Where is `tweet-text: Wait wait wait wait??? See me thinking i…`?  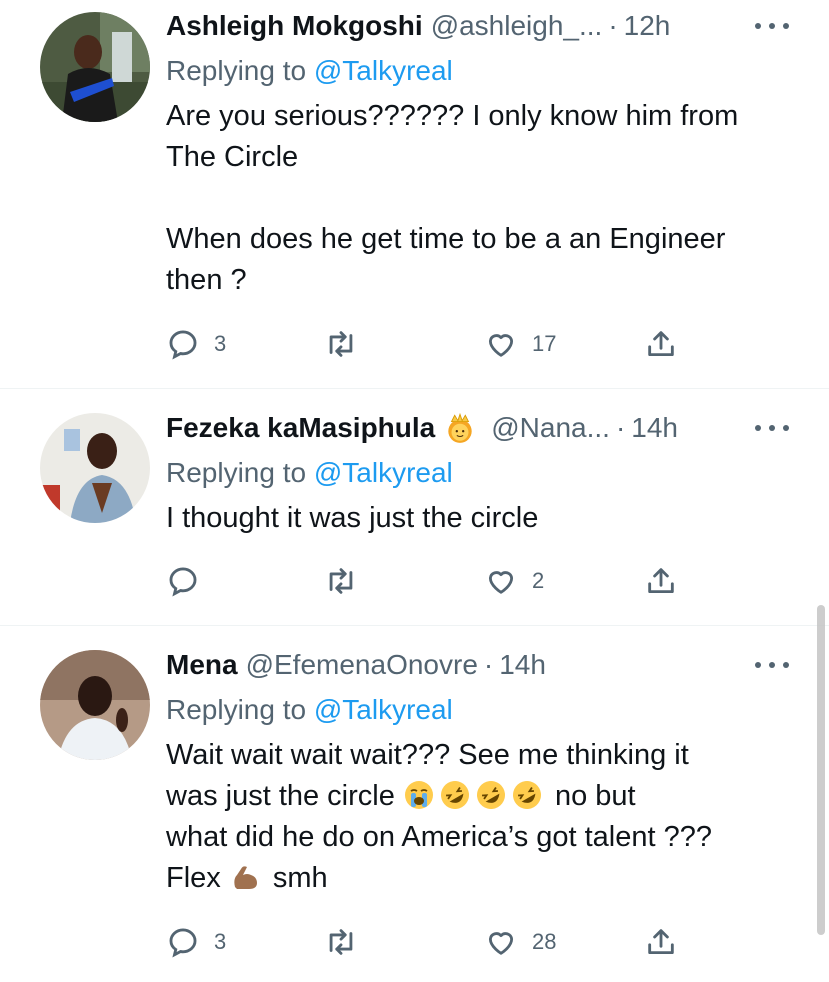
tweet-text: Wait wait wait wait??? See me thinking i… is located at coordinates (477, 817).